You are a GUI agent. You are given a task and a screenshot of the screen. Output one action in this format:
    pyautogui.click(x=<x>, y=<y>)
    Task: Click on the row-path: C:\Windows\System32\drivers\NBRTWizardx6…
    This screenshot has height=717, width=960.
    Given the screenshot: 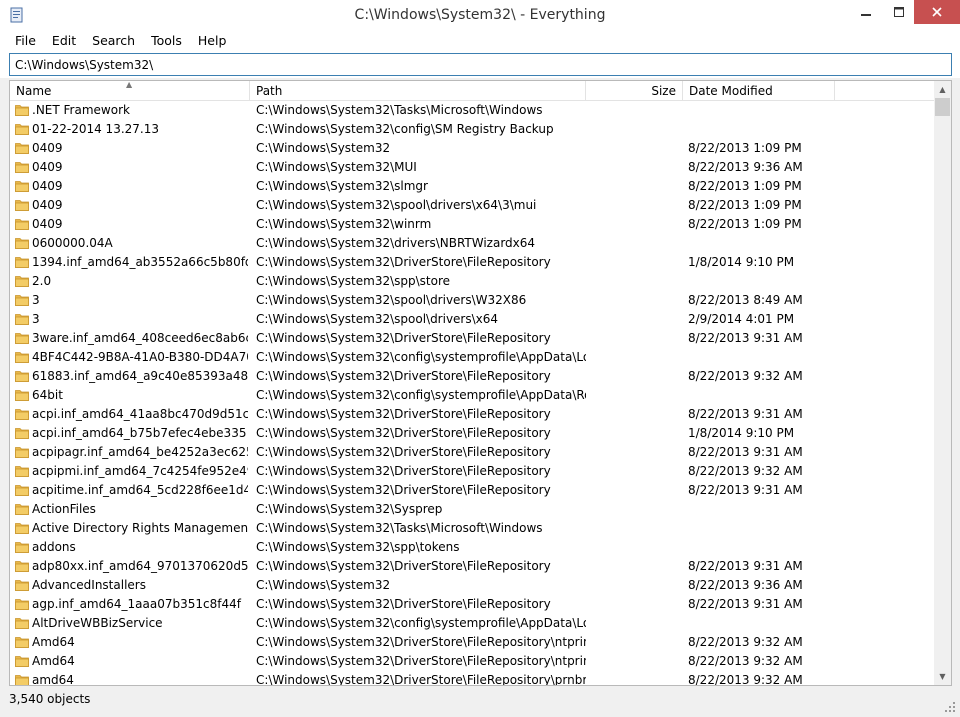 What is the action you would take?
    pyautogui.click(x=396, y=243)
    